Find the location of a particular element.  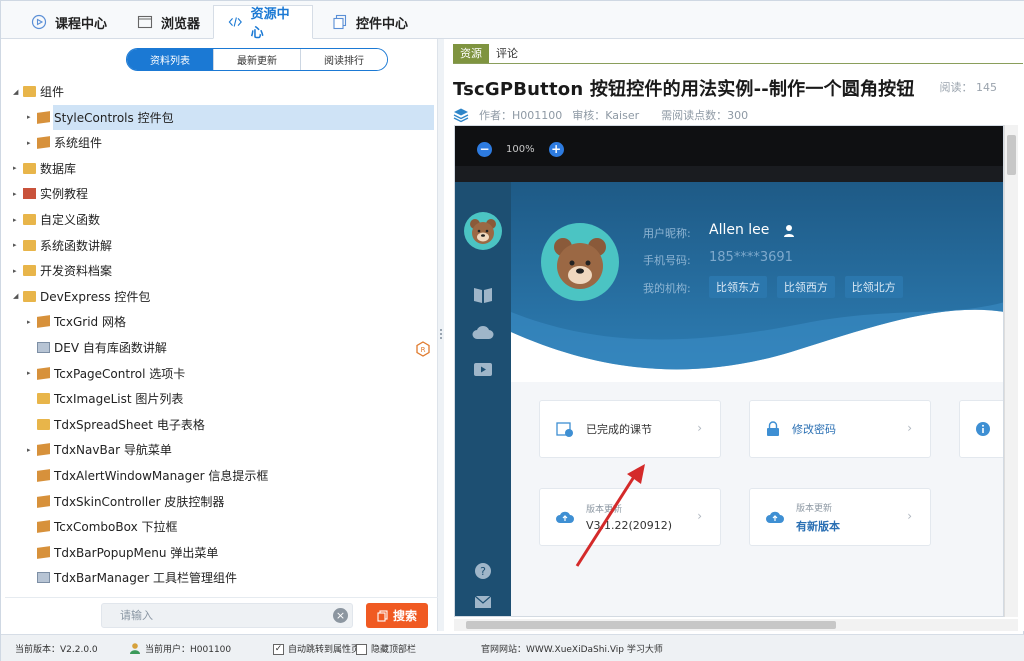

search-button: 搜索 is located at coordinates (397, 615).